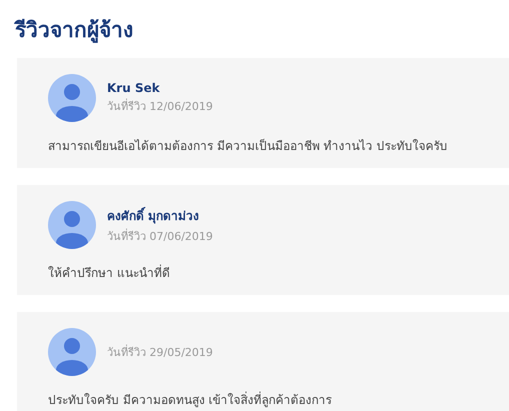 The height and width of the screenshot is (411, 509). What do you see at coordinates (74, 31) in the screenshot?
I see `section-title: รีวิวจากผู้จ้าง` at bounding box center [74, 31].